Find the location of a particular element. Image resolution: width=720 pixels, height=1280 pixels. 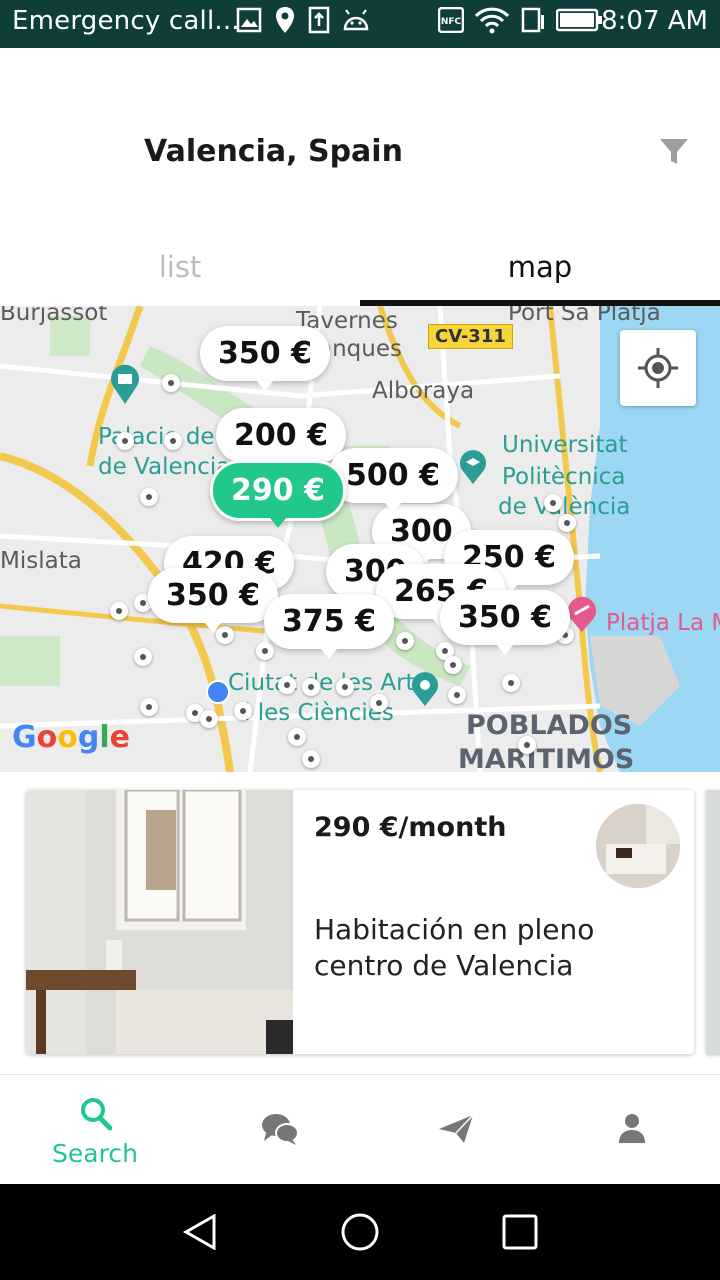

tab-map: map is located at coordinates (540, 267).